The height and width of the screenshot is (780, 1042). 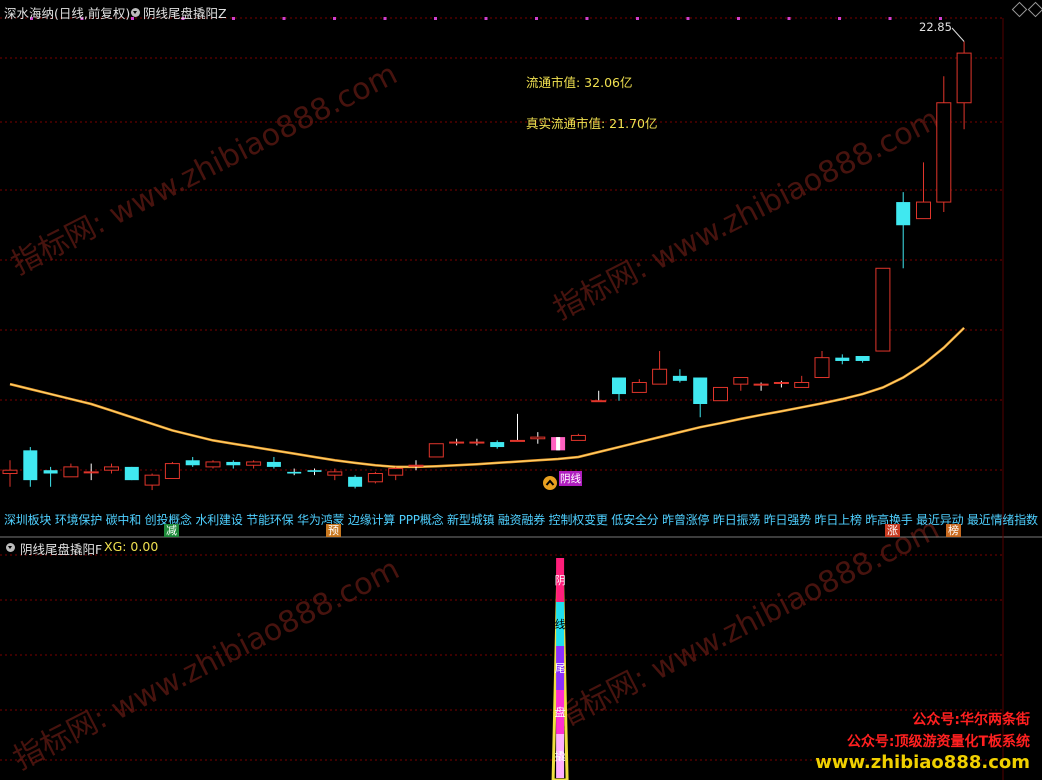 What do you see at coordinates (592, 123) in the screenshot?
I see `real-float-market-cap: 真实流通市值: 21.70亿` at bounding box center [592, 123].